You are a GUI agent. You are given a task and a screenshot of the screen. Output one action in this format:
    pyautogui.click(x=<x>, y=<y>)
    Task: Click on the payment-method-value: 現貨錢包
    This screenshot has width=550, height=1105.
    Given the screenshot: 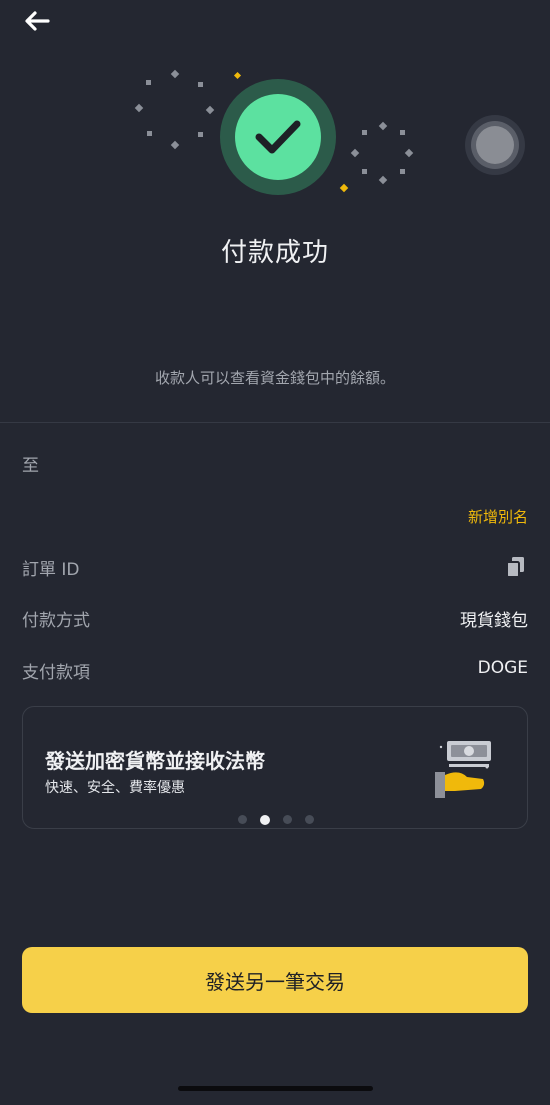 What is the action you would take?
    pyautogui.click(x=494, y=621)
    